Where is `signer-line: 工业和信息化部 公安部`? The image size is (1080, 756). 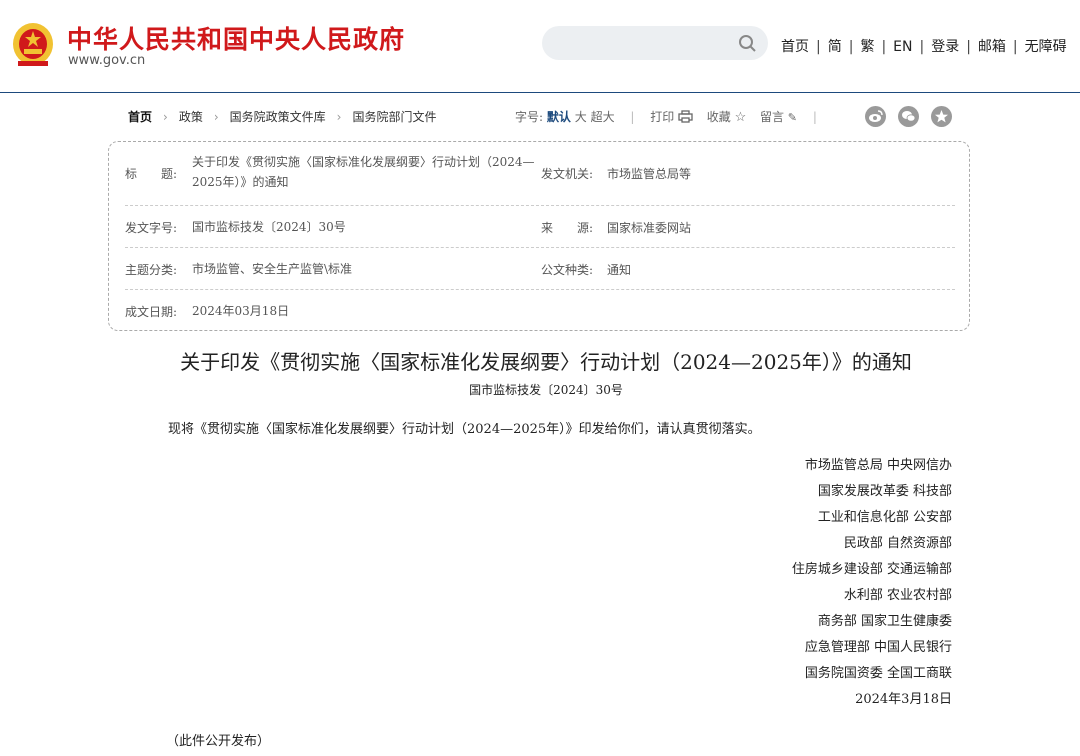
signer-line: 工业和信息化部 公安部 is located at coordinates (884, 517).